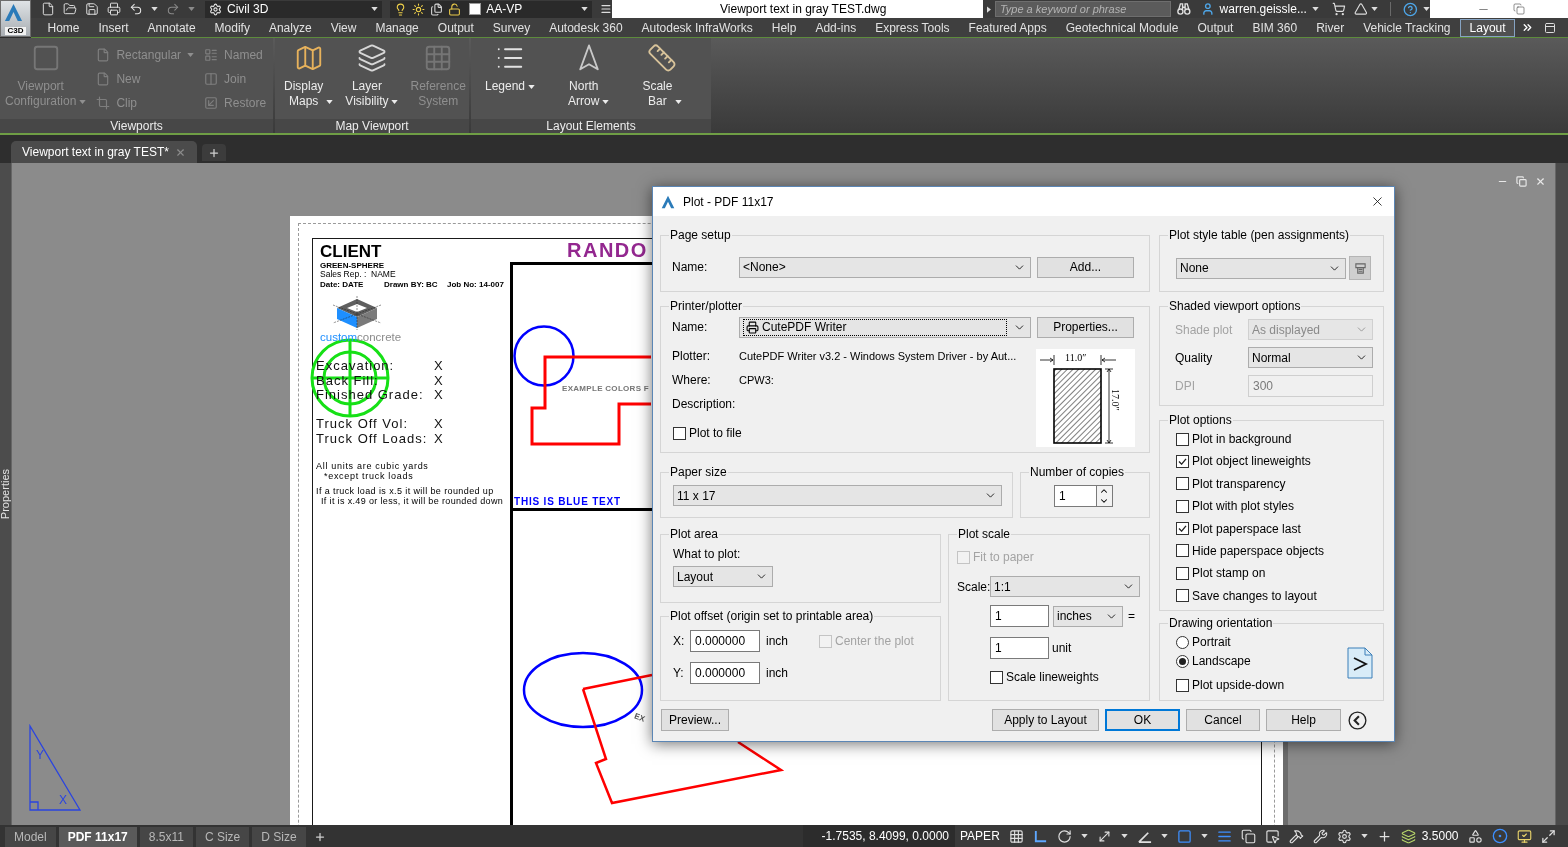 The height and width of the screenshot is (847, 1568). Describe the element at coordinates (1088, 616) in the screenshot. I see `unit-dropdown: inches` at that location.